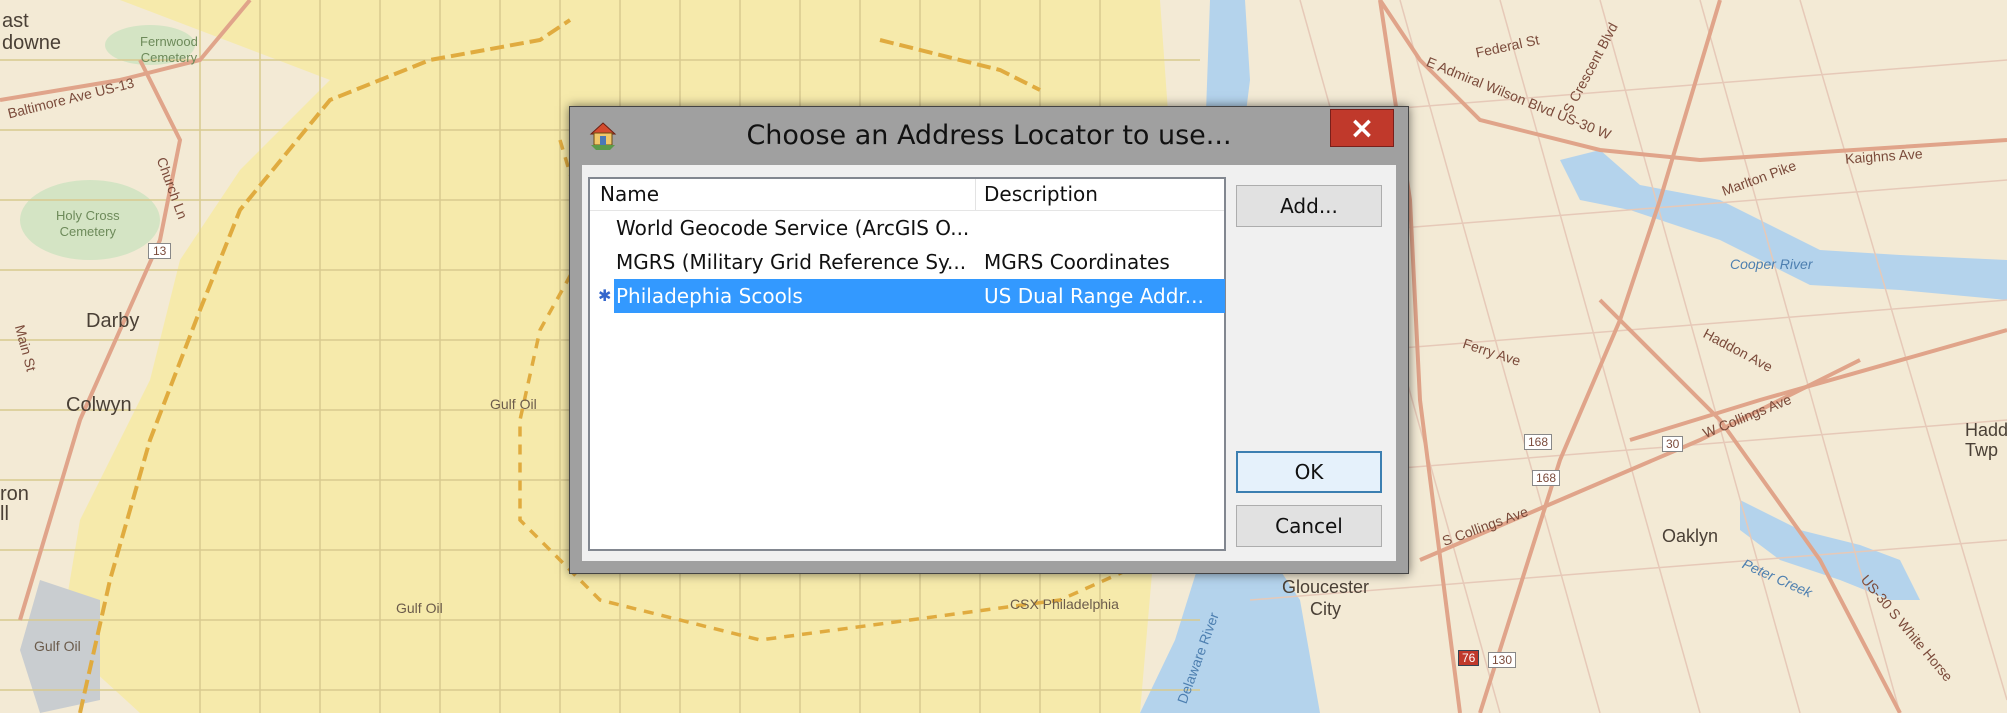 Image resolution: width=2007 pixels, height=713 pixels. I want to click on map-label-oaklyn: Oaklyn, so click(1690, 536).